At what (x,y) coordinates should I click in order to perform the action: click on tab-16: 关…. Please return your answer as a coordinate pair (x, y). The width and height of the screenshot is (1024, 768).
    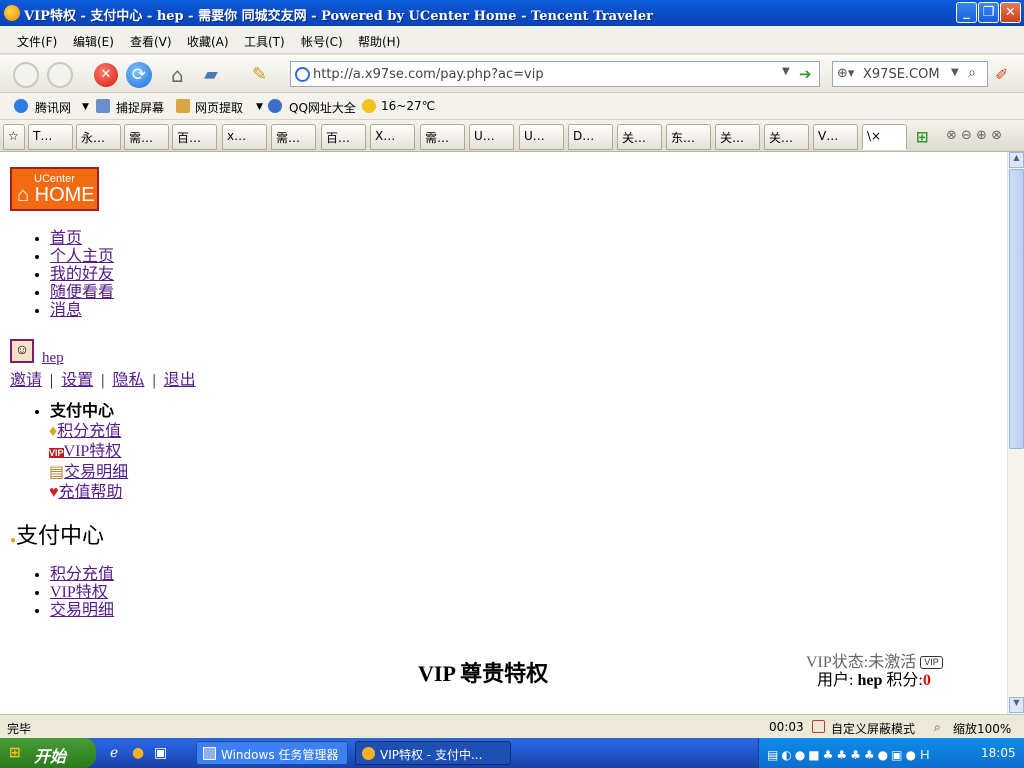
    Looking at the image, I should click on (786, 137).